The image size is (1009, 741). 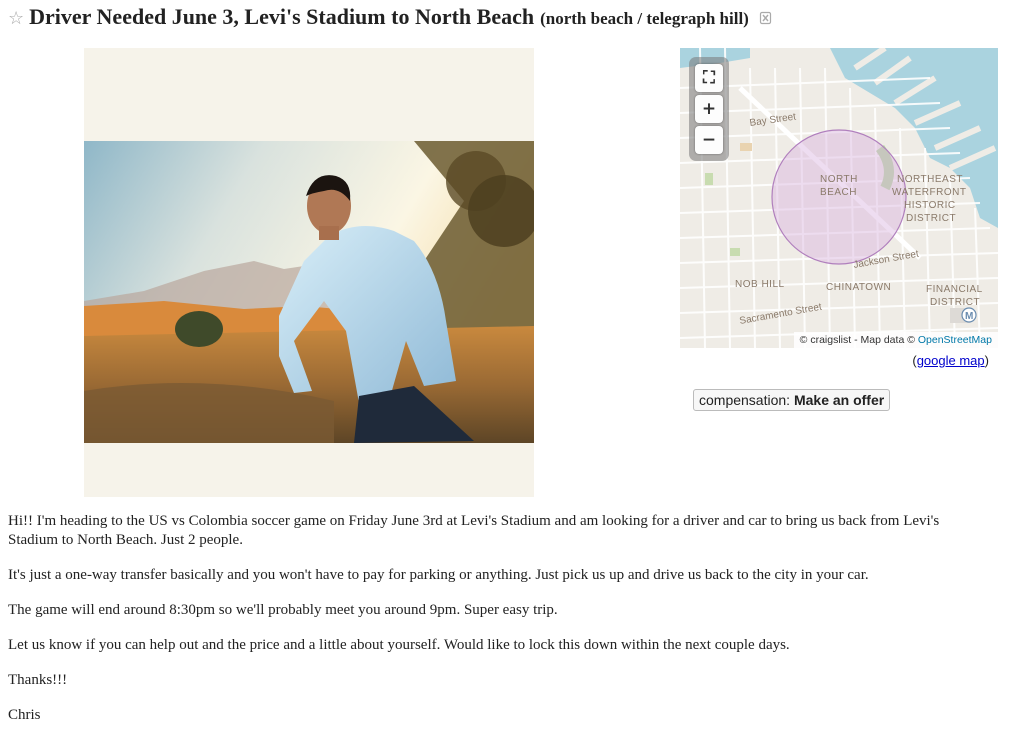 What do you see at coordinates (955, 340) in the screenshot?
I see `openstreetmap-link: OpenStreetMap` at bounding box center [955, 340].